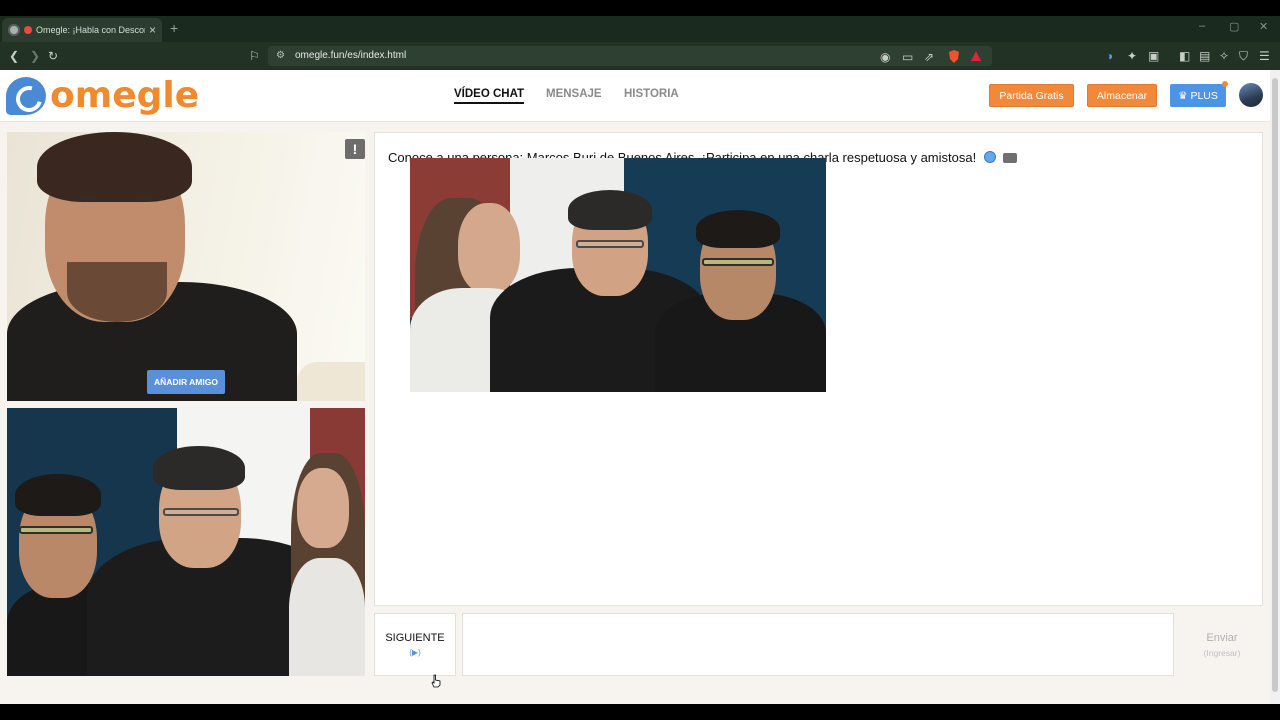 The width and height of the screenshot is (1280, 720). Describe the element at coordinates (351, 55) in the screenshot. I see `url-text: omegle.fun/es/index.html` at that location.